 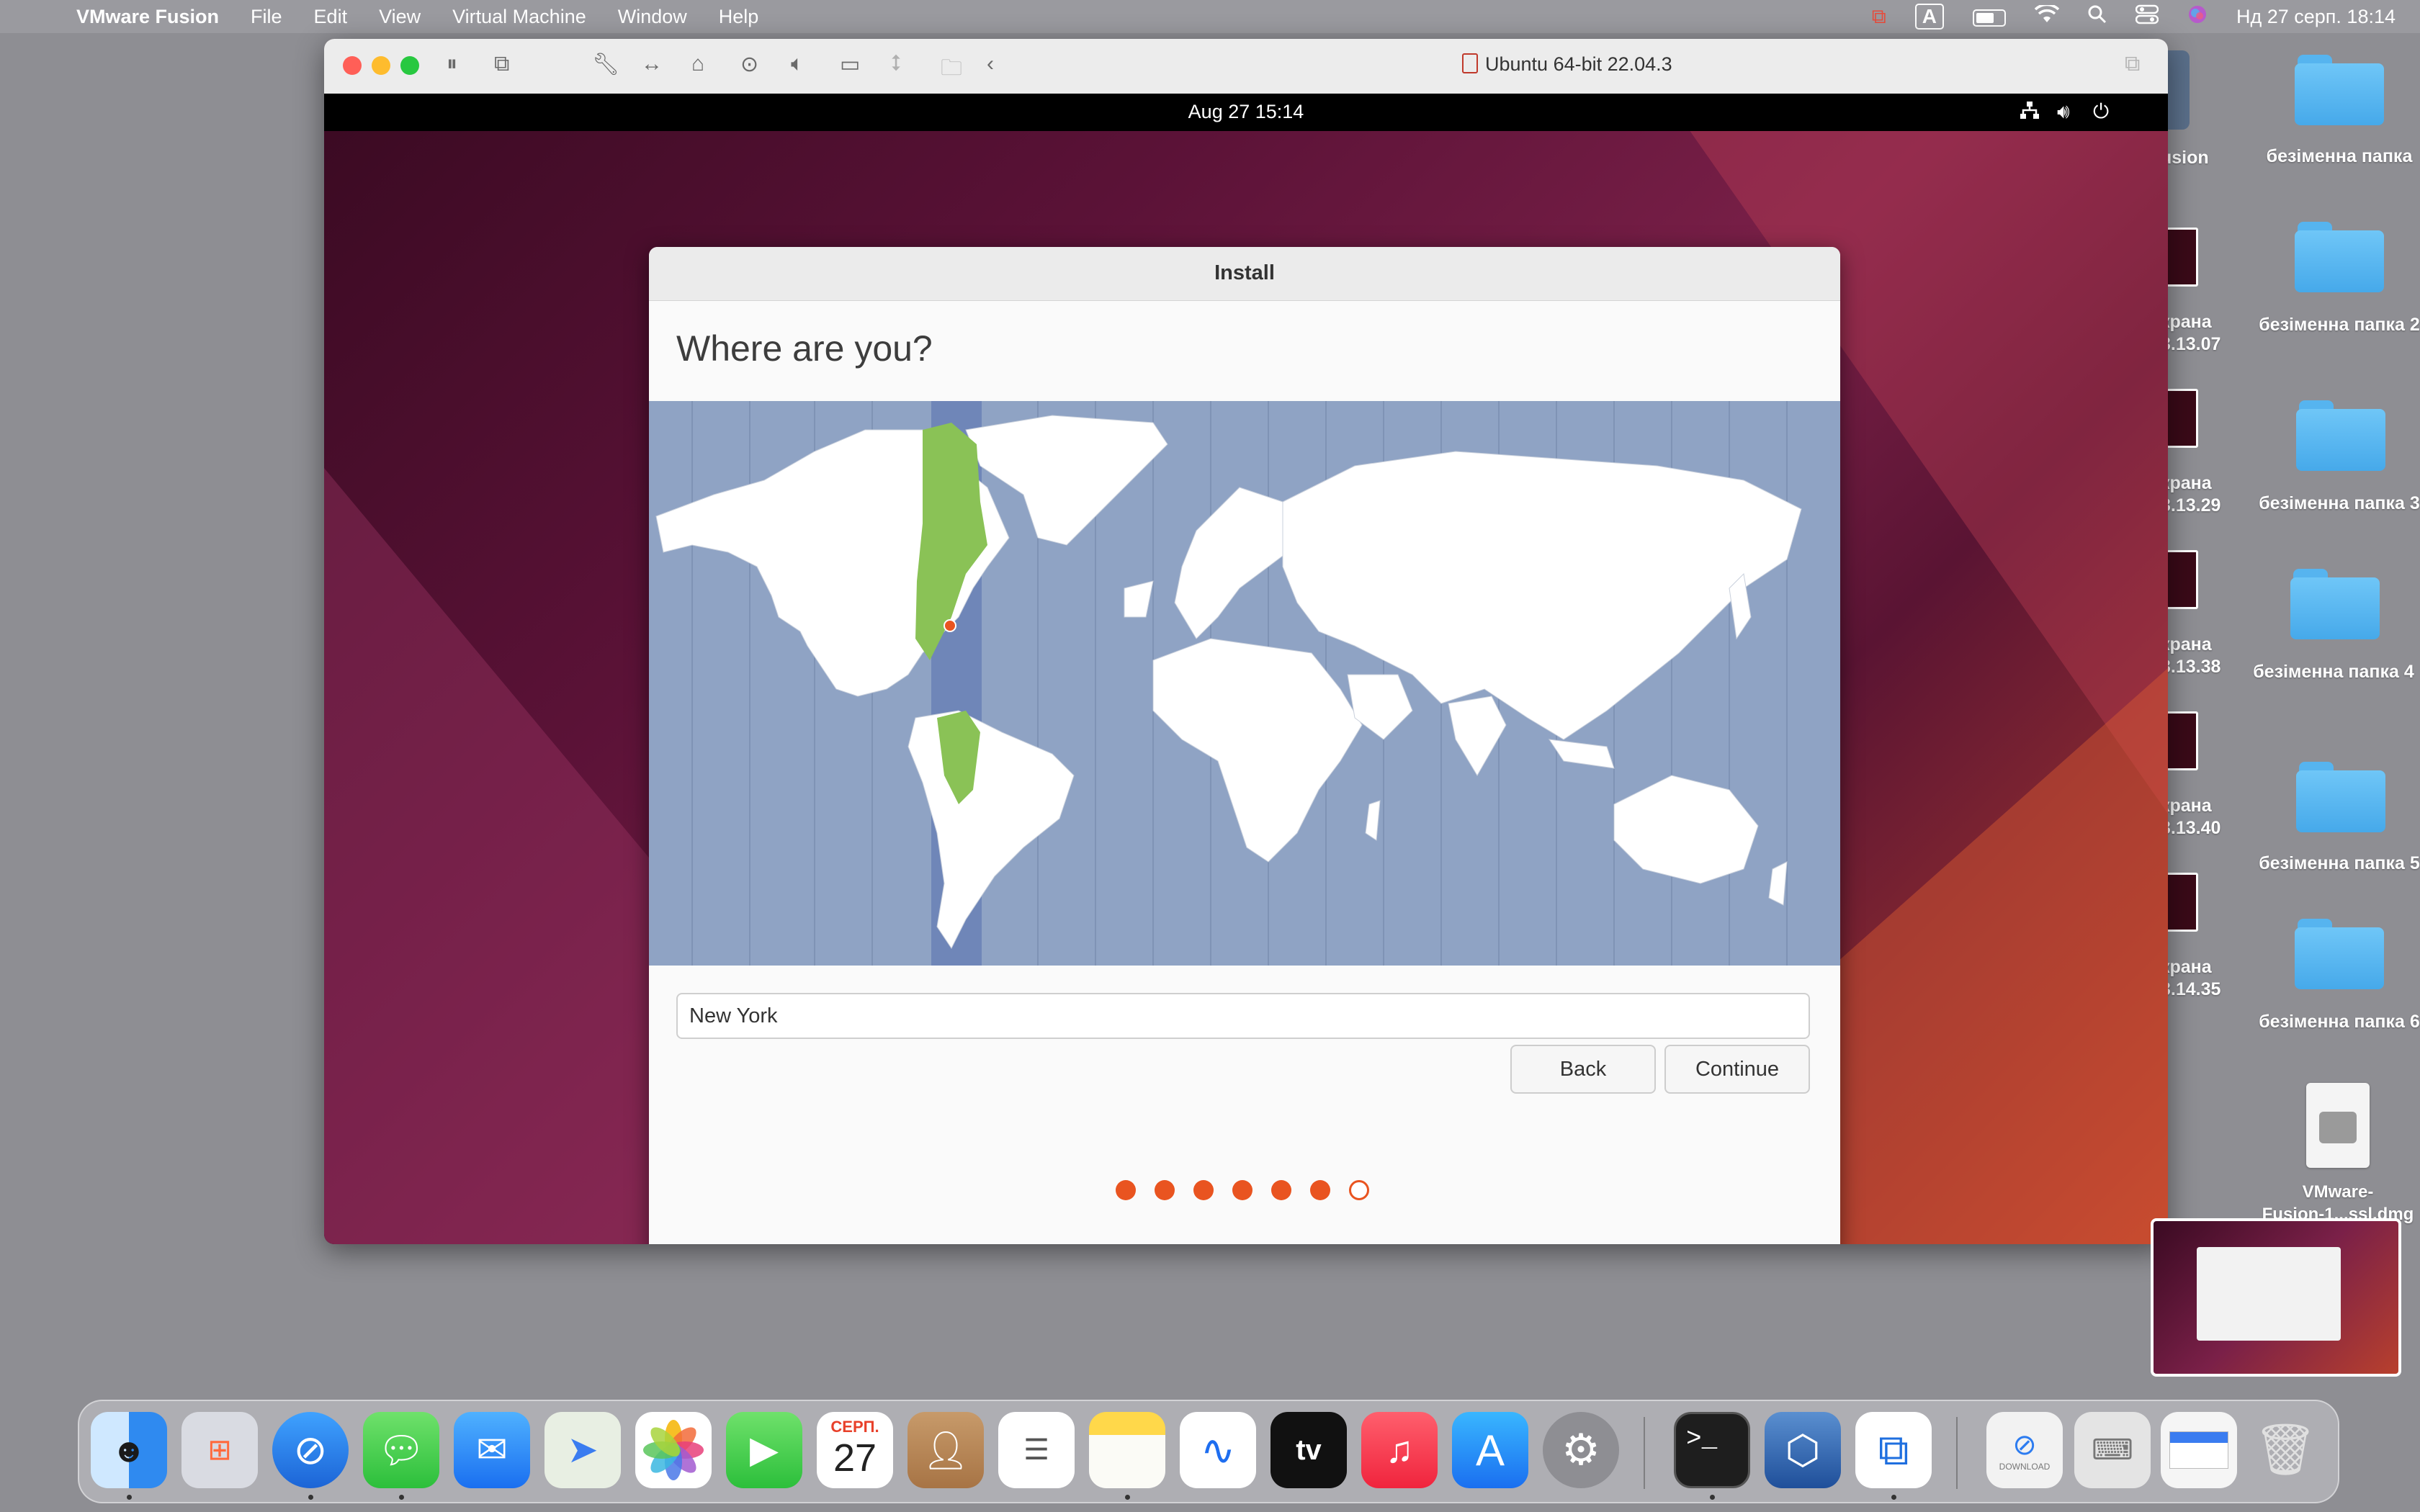 I want to click on network-icon, so click(x=2030, y=112).